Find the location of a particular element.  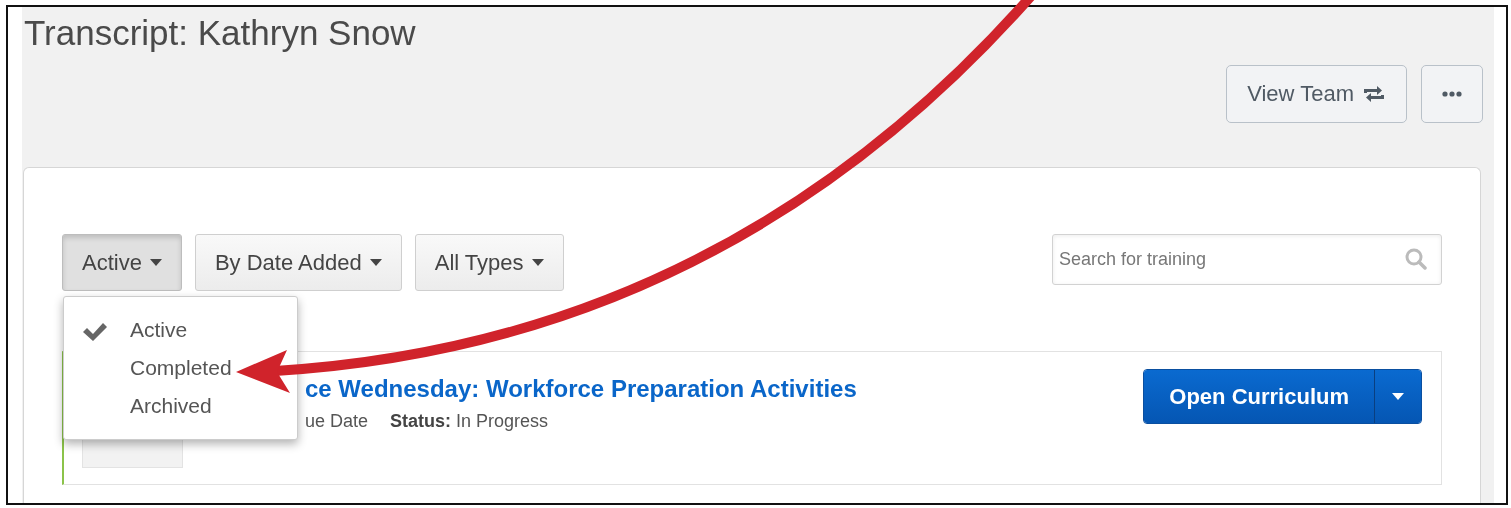

status-text: Status: In Progress is located at coordinates (469, 421).